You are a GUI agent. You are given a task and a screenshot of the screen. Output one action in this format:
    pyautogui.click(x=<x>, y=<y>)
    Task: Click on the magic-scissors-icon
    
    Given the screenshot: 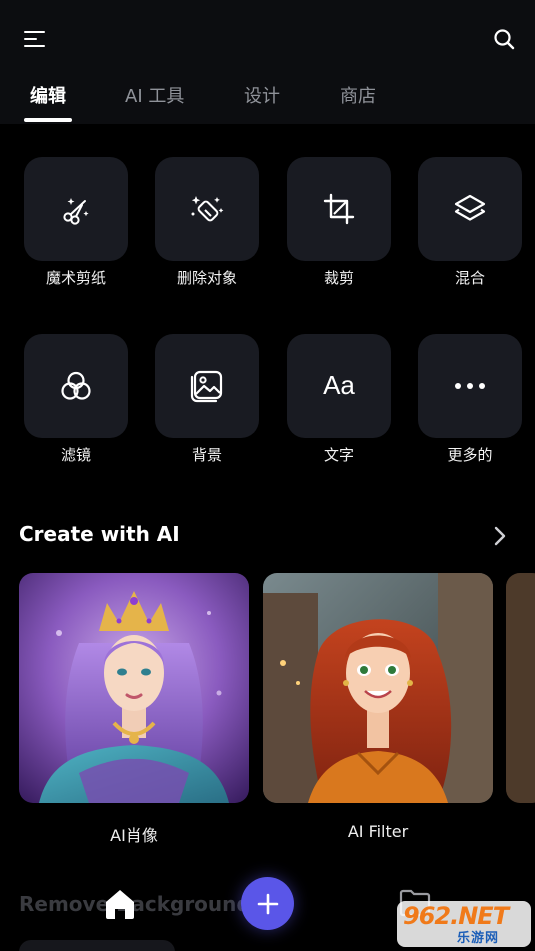 What is the action you would take?
    pyautogui.click(x=76, y=211)
    